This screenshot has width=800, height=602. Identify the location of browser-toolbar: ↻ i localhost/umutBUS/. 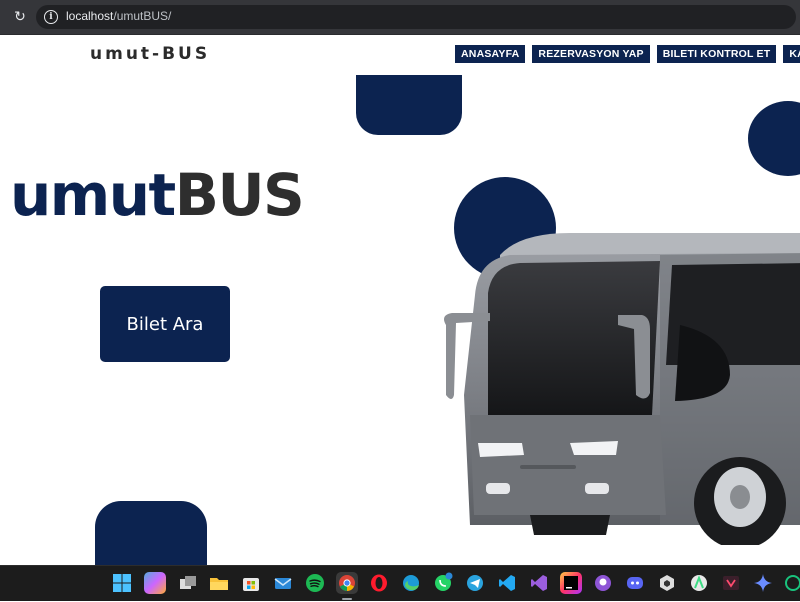
(400, 17).